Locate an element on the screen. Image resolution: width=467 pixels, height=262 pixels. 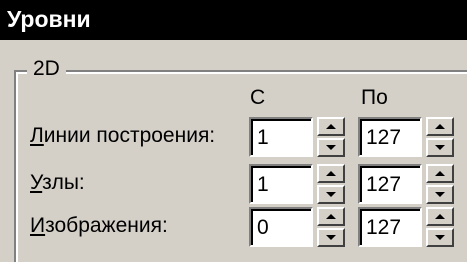
row-label-nodes: Узлы: is located at coordinates (57, 183).